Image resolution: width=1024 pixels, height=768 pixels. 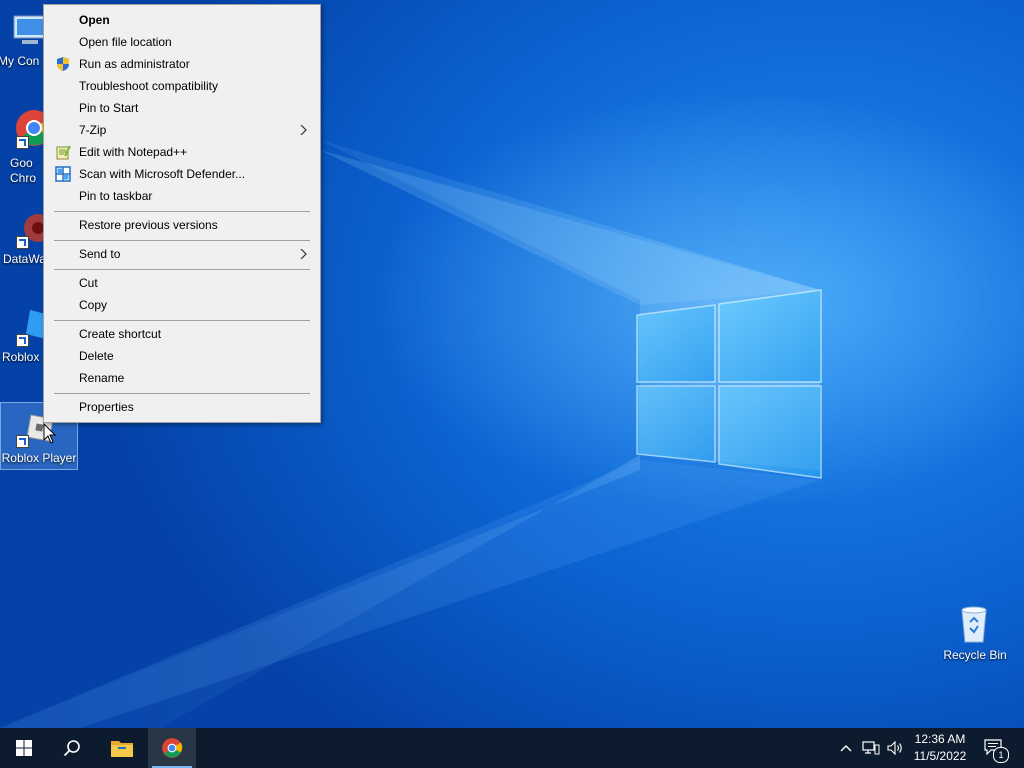 I want to click on defender-icon, so click(x=63, y=174).